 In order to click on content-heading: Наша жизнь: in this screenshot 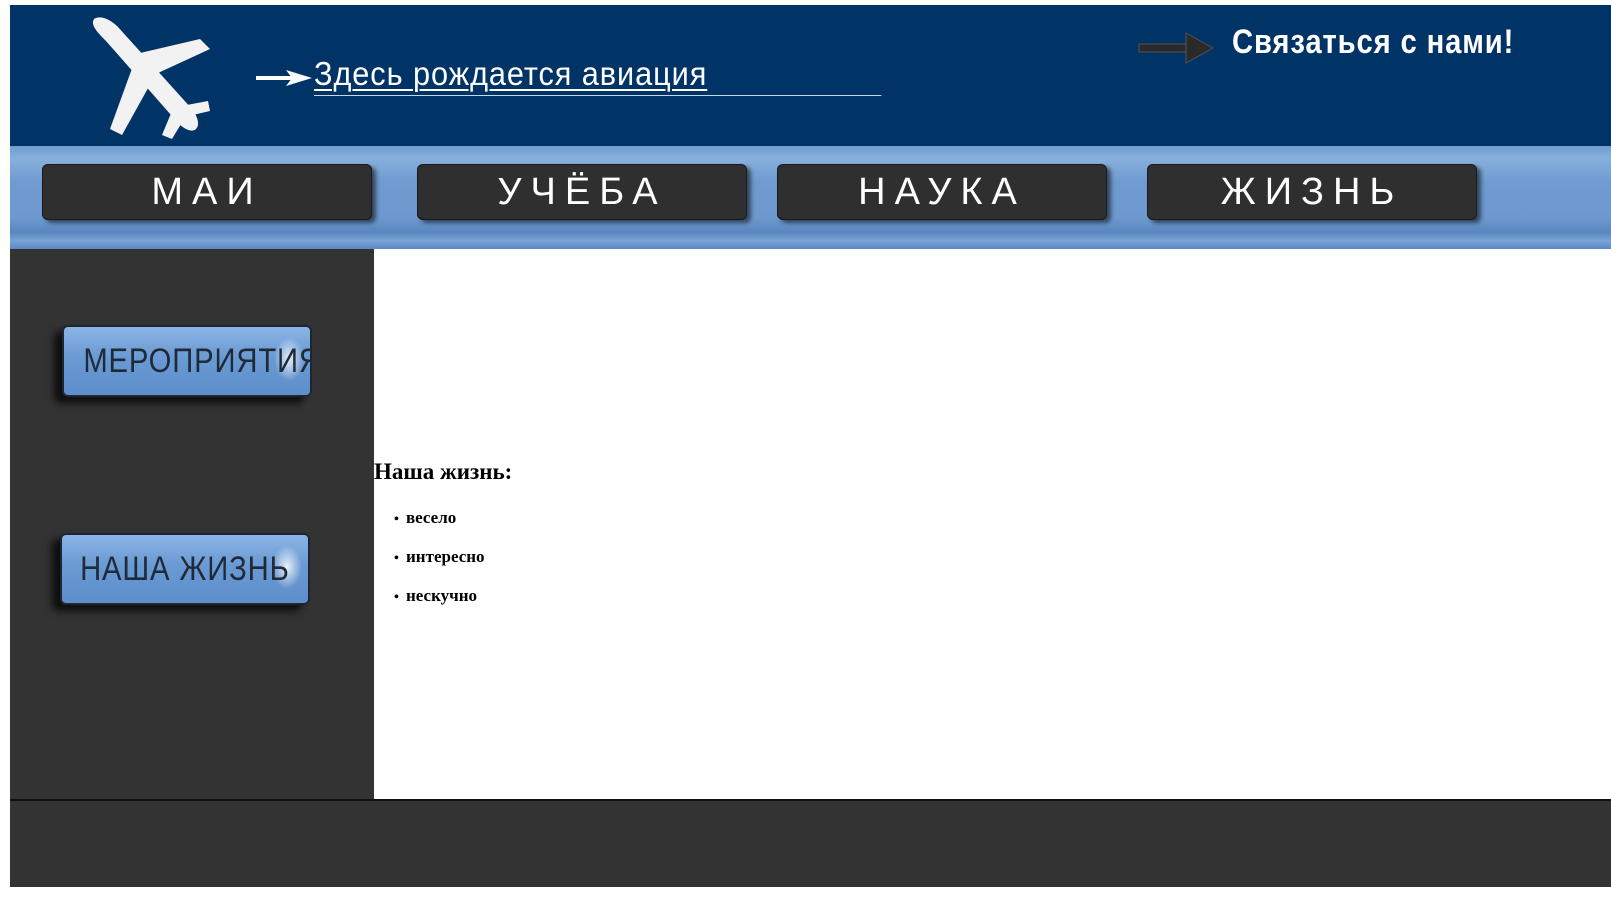, I will do `click(443, 471)`.